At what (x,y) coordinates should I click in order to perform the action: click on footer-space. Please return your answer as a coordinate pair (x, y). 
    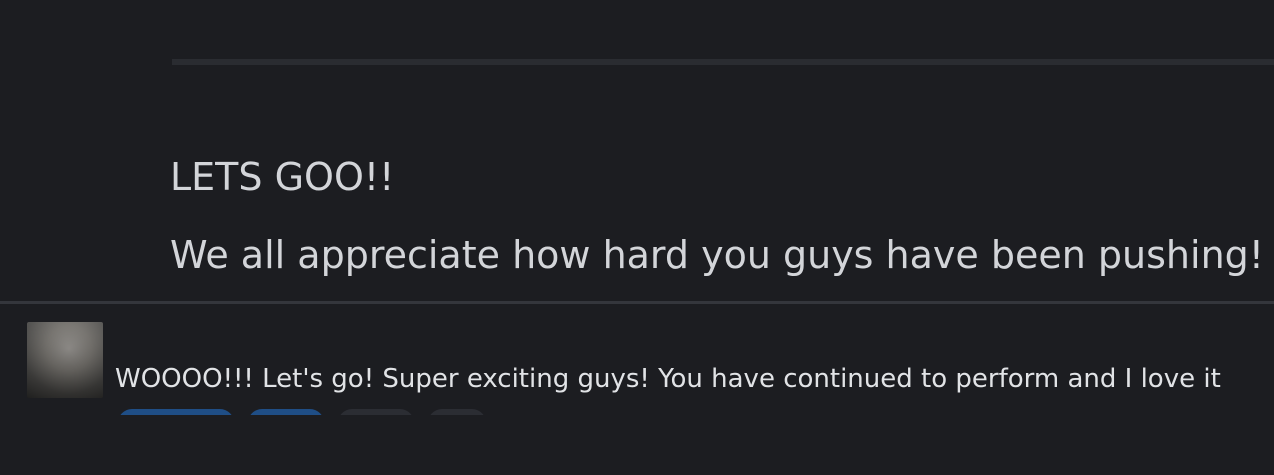
    Looking at the image, I should click on (637, 445).